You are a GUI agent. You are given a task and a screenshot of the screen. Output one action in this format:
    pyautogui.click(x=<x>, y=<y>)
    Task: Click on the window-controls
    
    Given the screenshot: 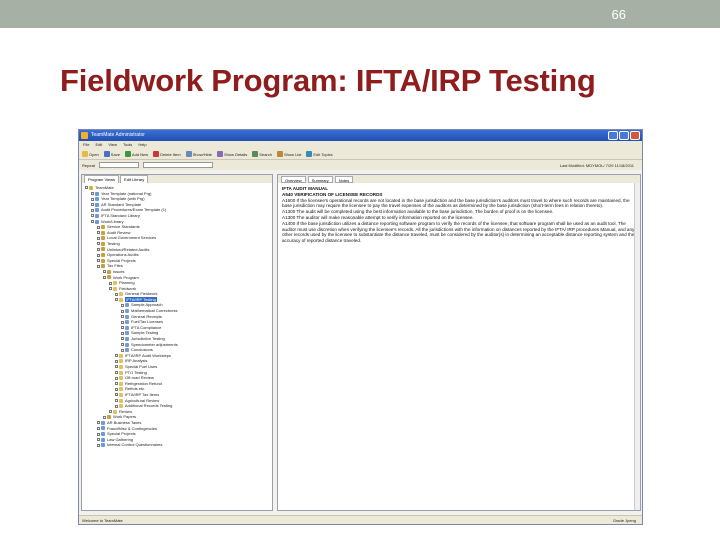 What is the action you would take?
    pyautogui.click(x=624, y=135)
    